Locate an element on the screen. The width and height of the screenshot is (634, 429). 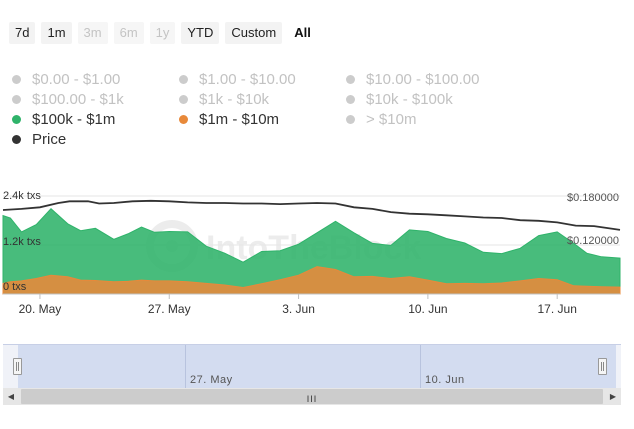
range-button-3m: 3m is located at coordinates (92, 33).